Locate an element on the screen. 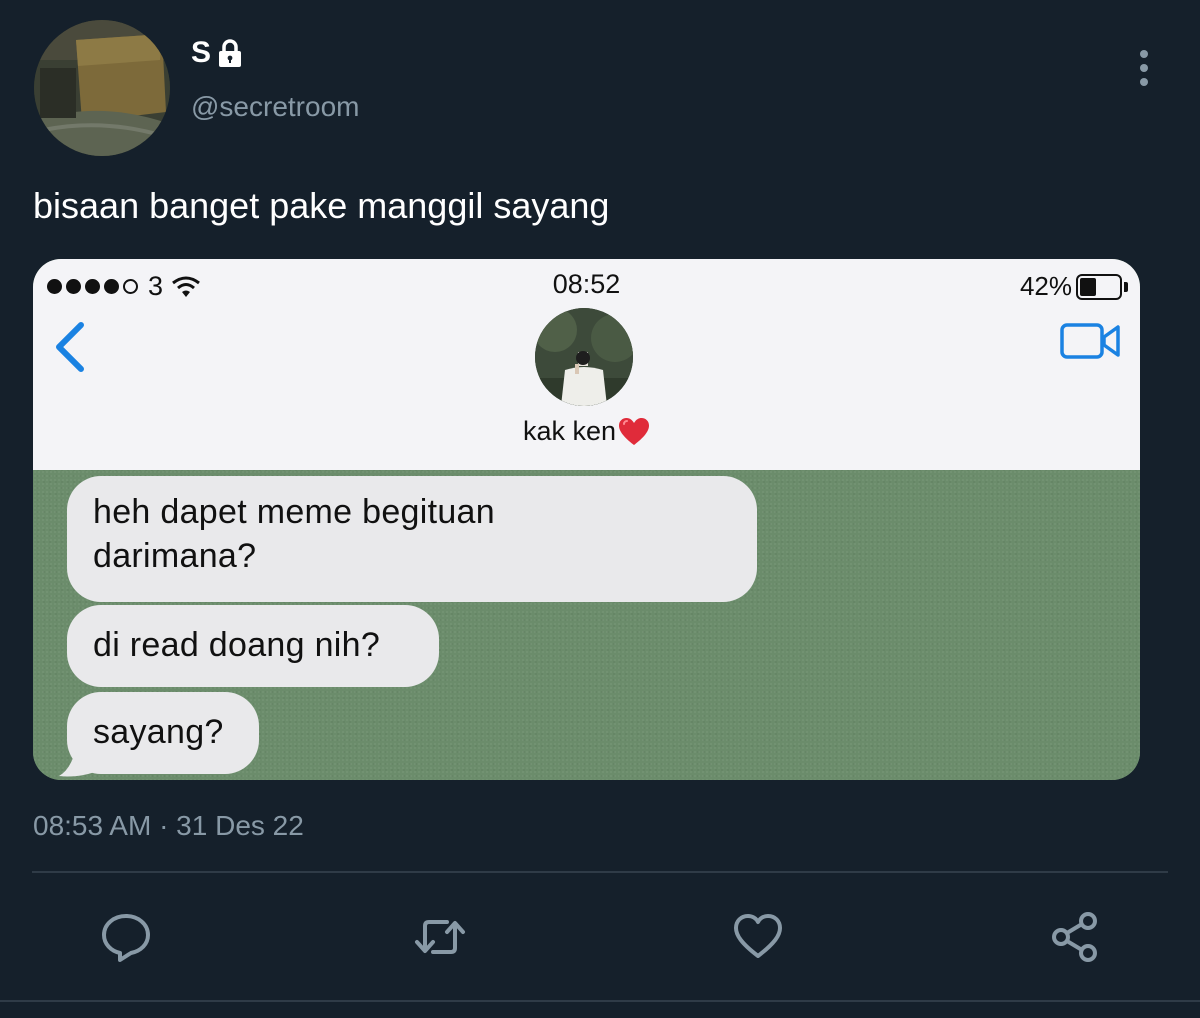  back-chevron-icon is located at coordinates (69, 347).